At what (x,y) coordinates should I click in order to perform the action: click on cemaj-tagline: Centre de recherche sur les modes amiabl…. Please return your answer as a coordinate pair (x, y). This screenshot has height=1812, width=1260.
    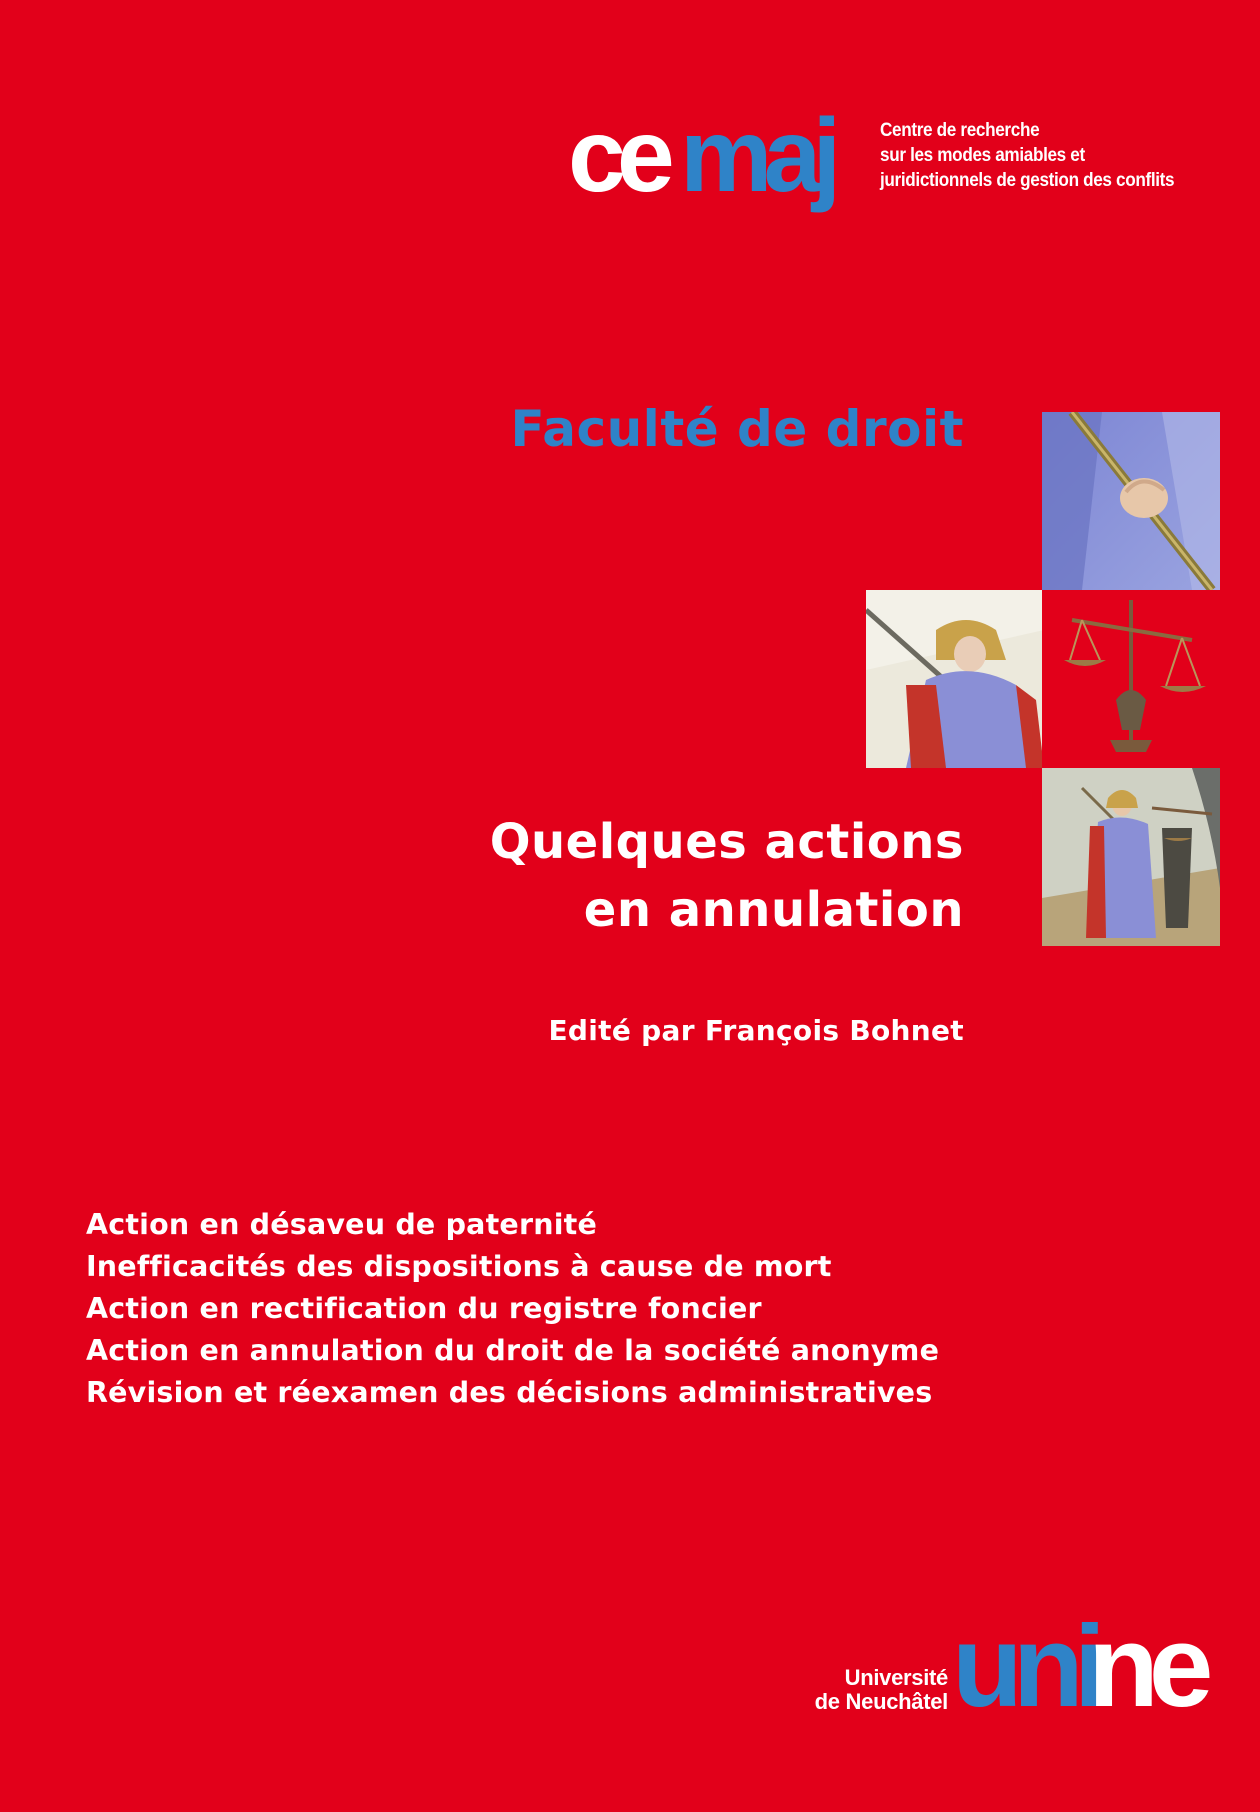
    Looking at the image, I should click on (1043, 155).